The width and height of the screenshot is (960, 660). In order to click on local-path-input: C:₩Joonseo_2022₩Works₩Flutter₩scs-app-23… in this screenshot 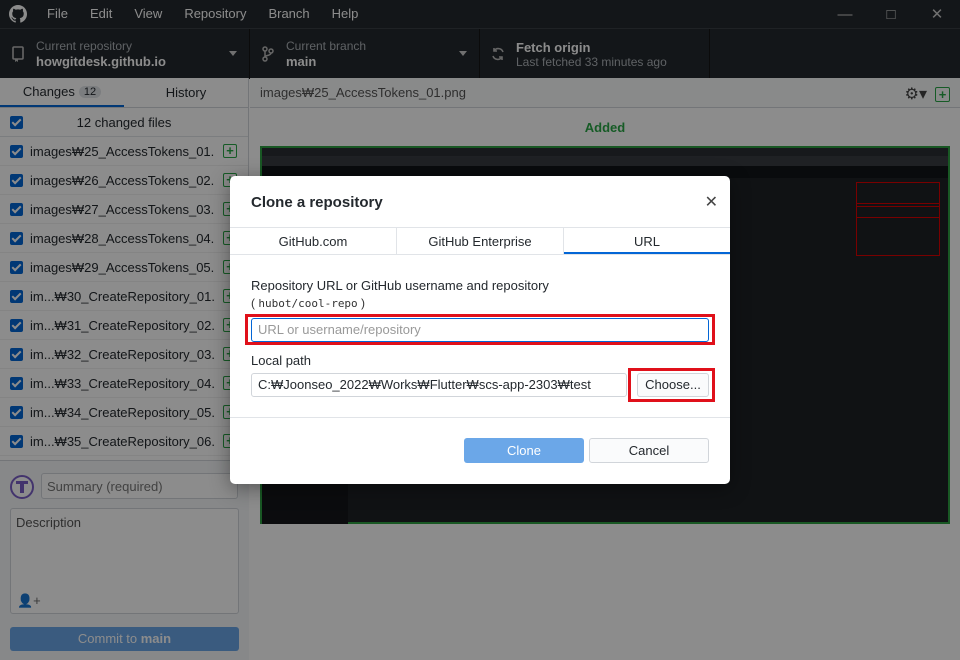, I will do `click(439, 385)`.